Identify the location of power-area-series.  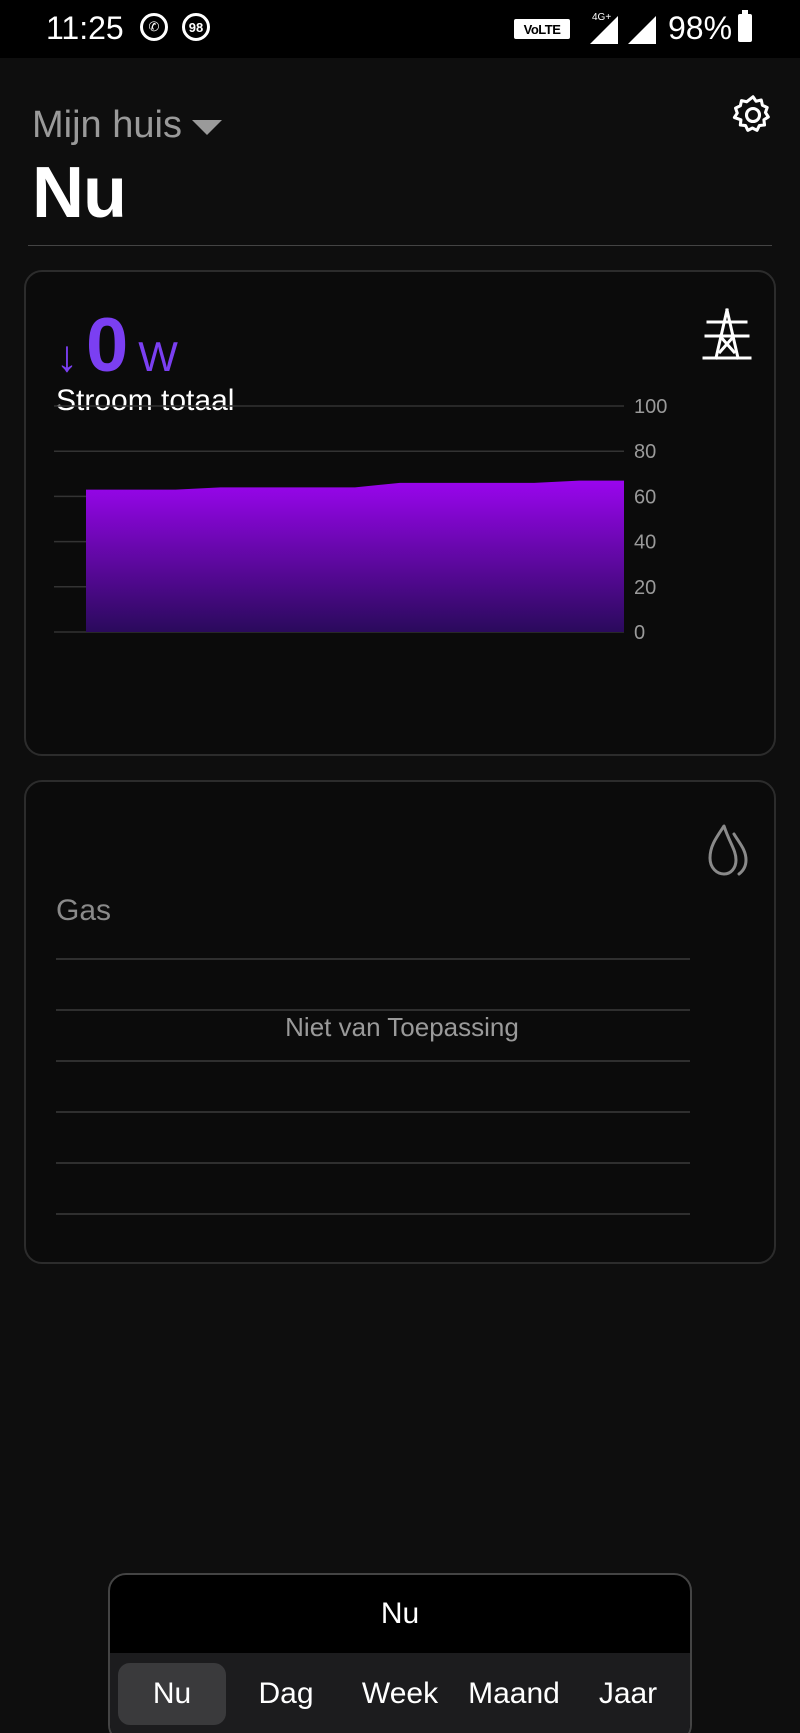
(355, 556).